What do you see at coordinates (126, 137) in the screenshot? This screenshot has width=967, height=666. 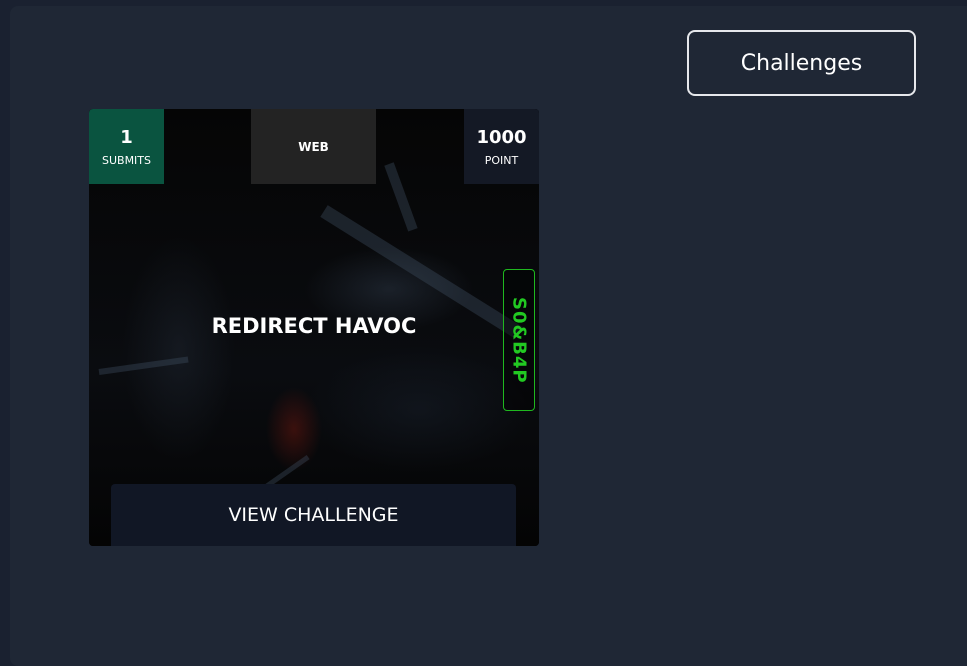 I see `submits-count: 1` at bounding box center [126, 137].